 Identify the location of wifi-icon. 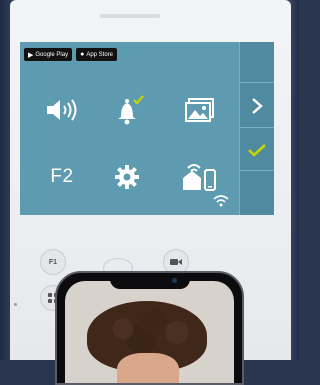
(221, 201).